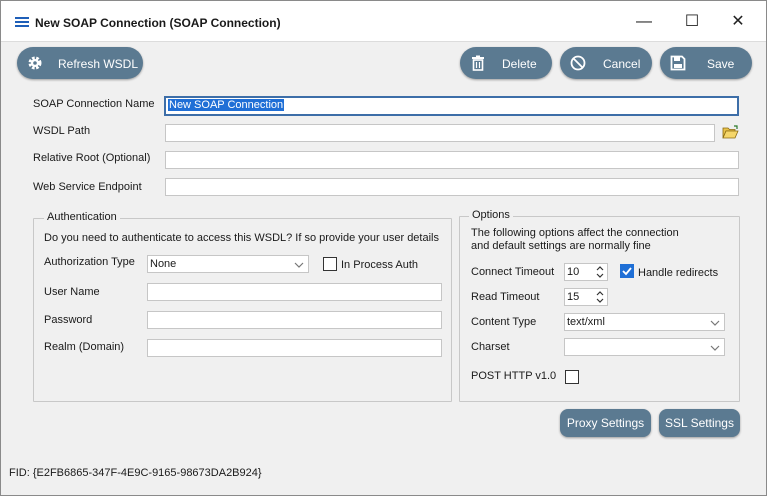 Image resolution: width=767 pixels, height=496 pixels. What do you see at coordinates (163, 264) in the screenshot?
I see `authorization-type-value: None` at bounding box center [163, 264].